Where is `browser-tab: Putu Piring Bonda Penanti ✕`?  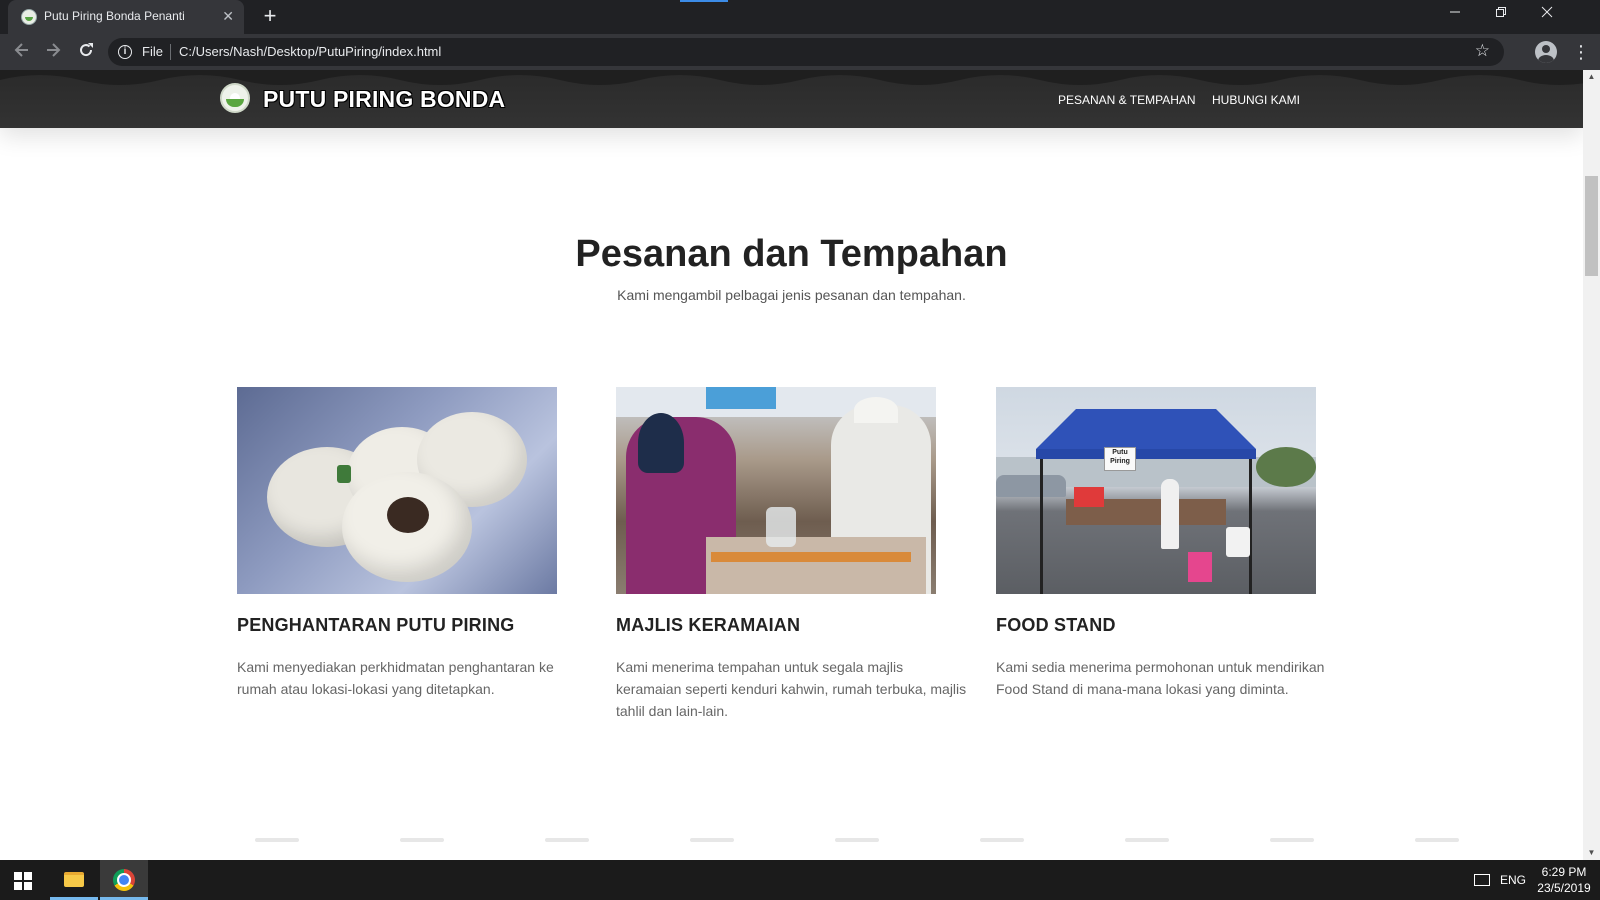 browser-tab: Putu Piring Bonda Penanti ✕ is located at coordinates (126, 17).